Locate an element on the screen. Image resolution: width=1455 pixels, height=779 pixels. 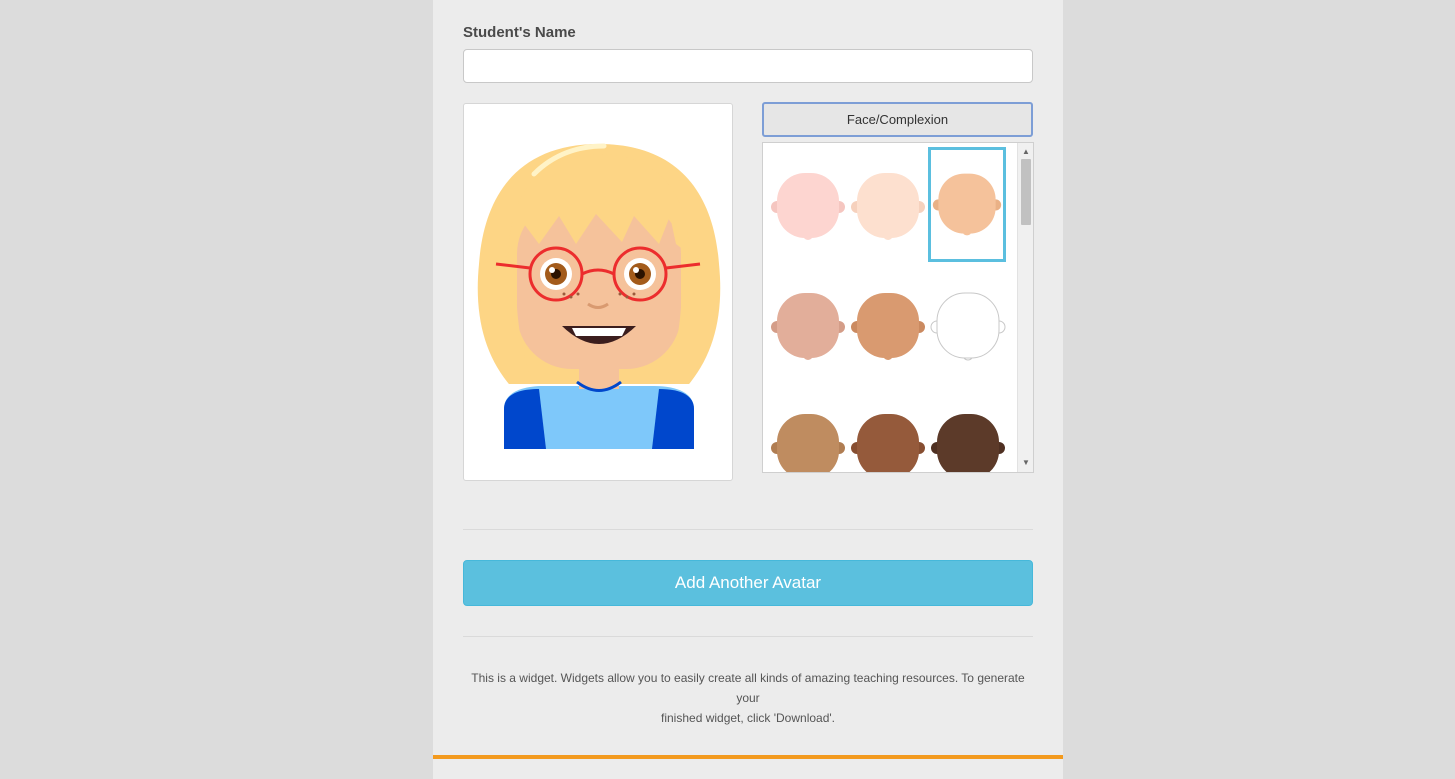
scroll-down-arrow-icon: ▼ is located at coordinates (1025, 463).